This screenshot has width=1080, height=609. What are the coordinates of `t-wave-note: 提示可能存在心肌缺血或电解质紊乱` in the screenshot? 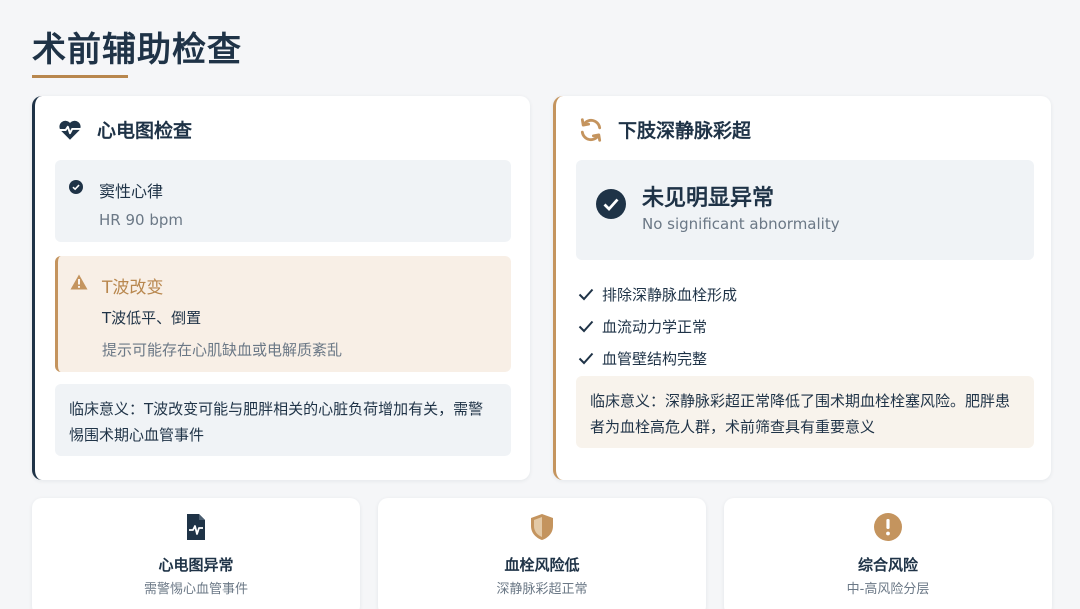 It's located at (222, 350).